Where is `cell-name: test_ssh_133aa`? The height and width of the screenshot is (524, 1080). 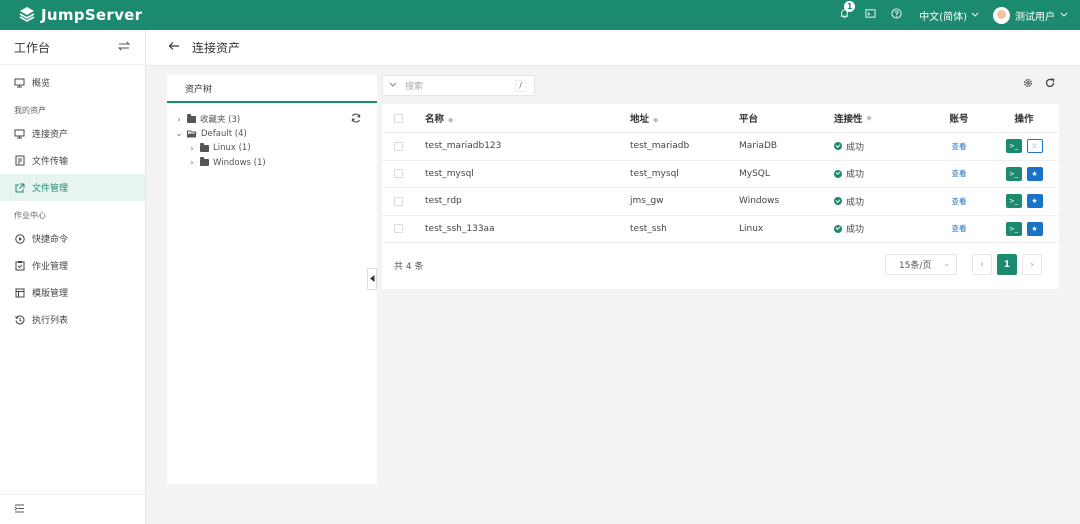
cell-name: test_ssh_133aa is located at coordinates (527, 229).